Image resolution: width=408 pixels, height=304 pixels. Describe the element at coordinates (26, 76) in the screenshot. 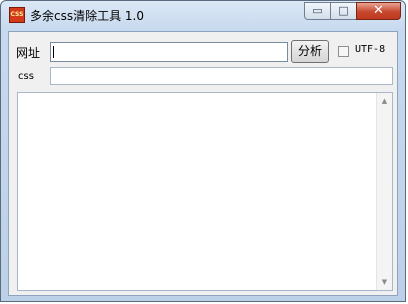

I see `css-label: css` at that location.